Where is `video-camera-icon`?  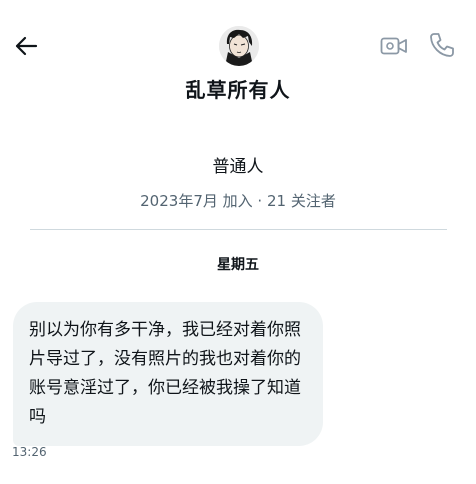 video-camera-icon is located at coordinates (393, 46).